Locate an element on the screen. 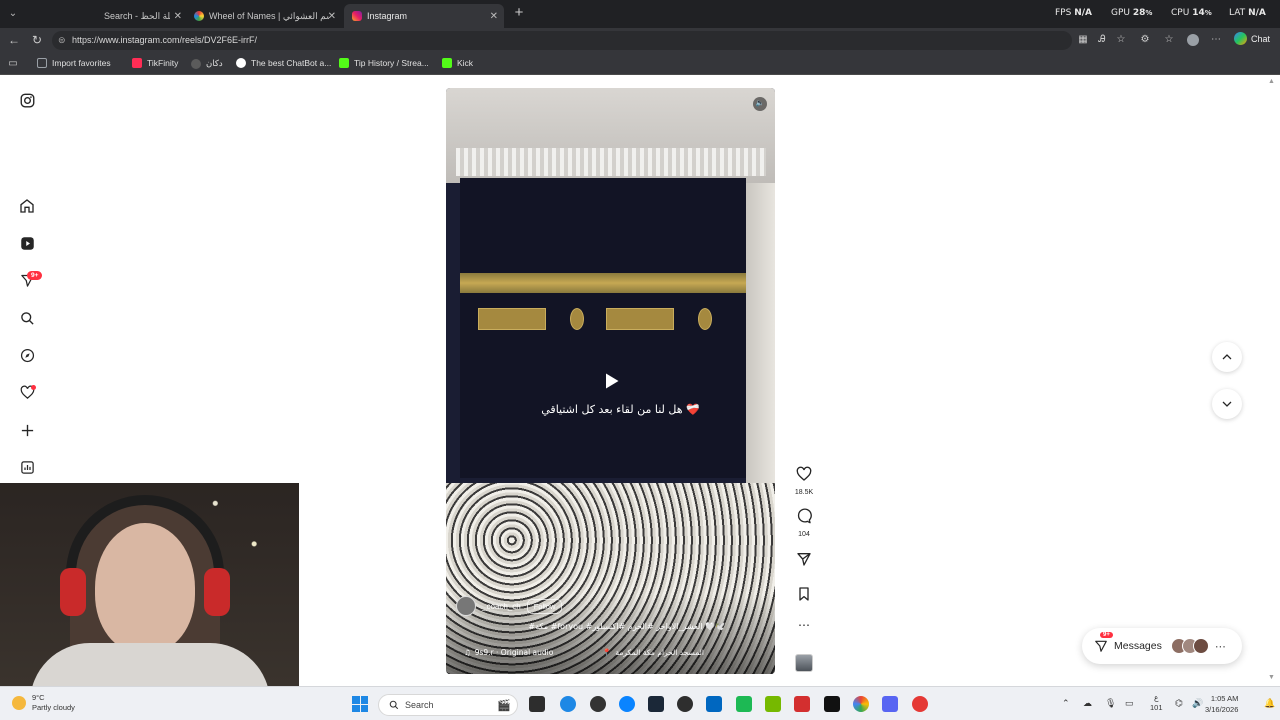 This screenshot has height=720, width=1280. kick-icon is located at coordinates (447, 63).